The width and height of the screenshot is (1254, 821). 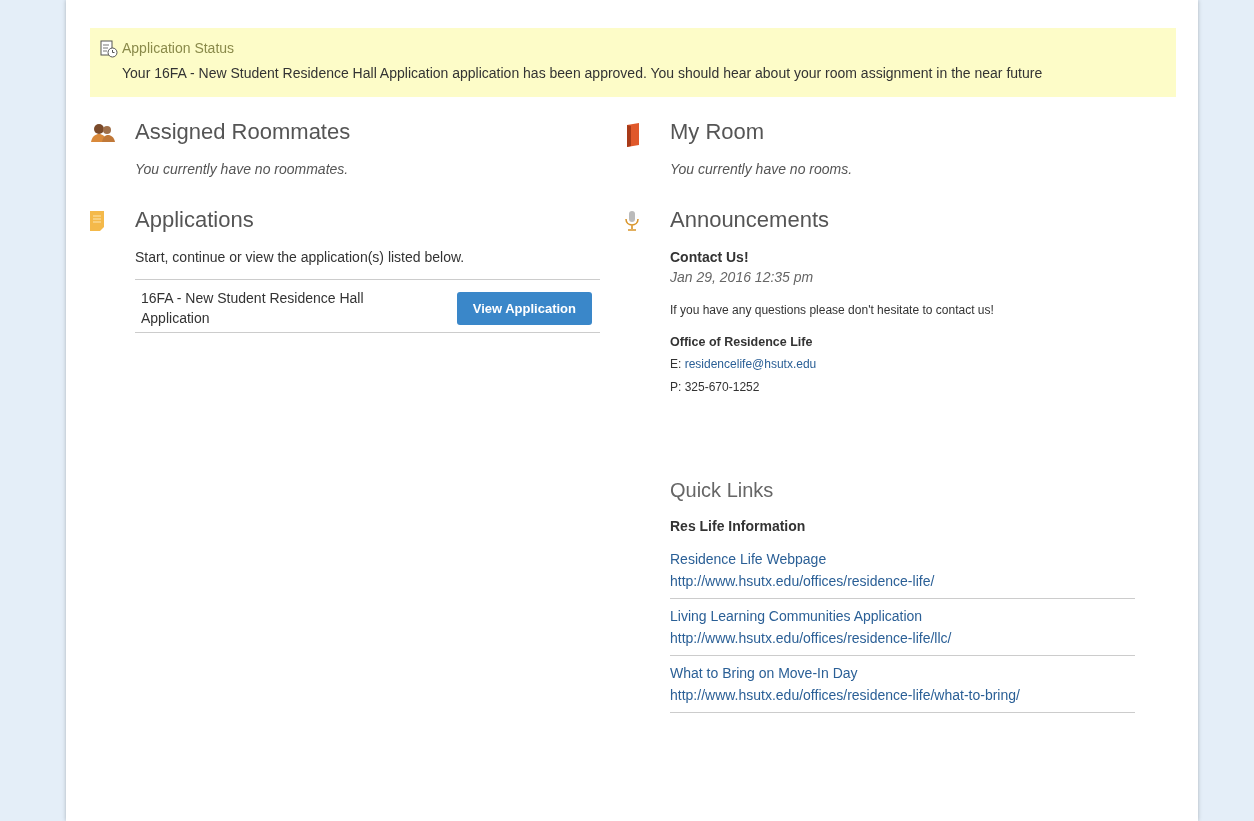 What do you see at coordinates (750, 364) in the screenshot?
I see `email-link: residencelife@hsutx.edu` at bounding box center [750, 364].